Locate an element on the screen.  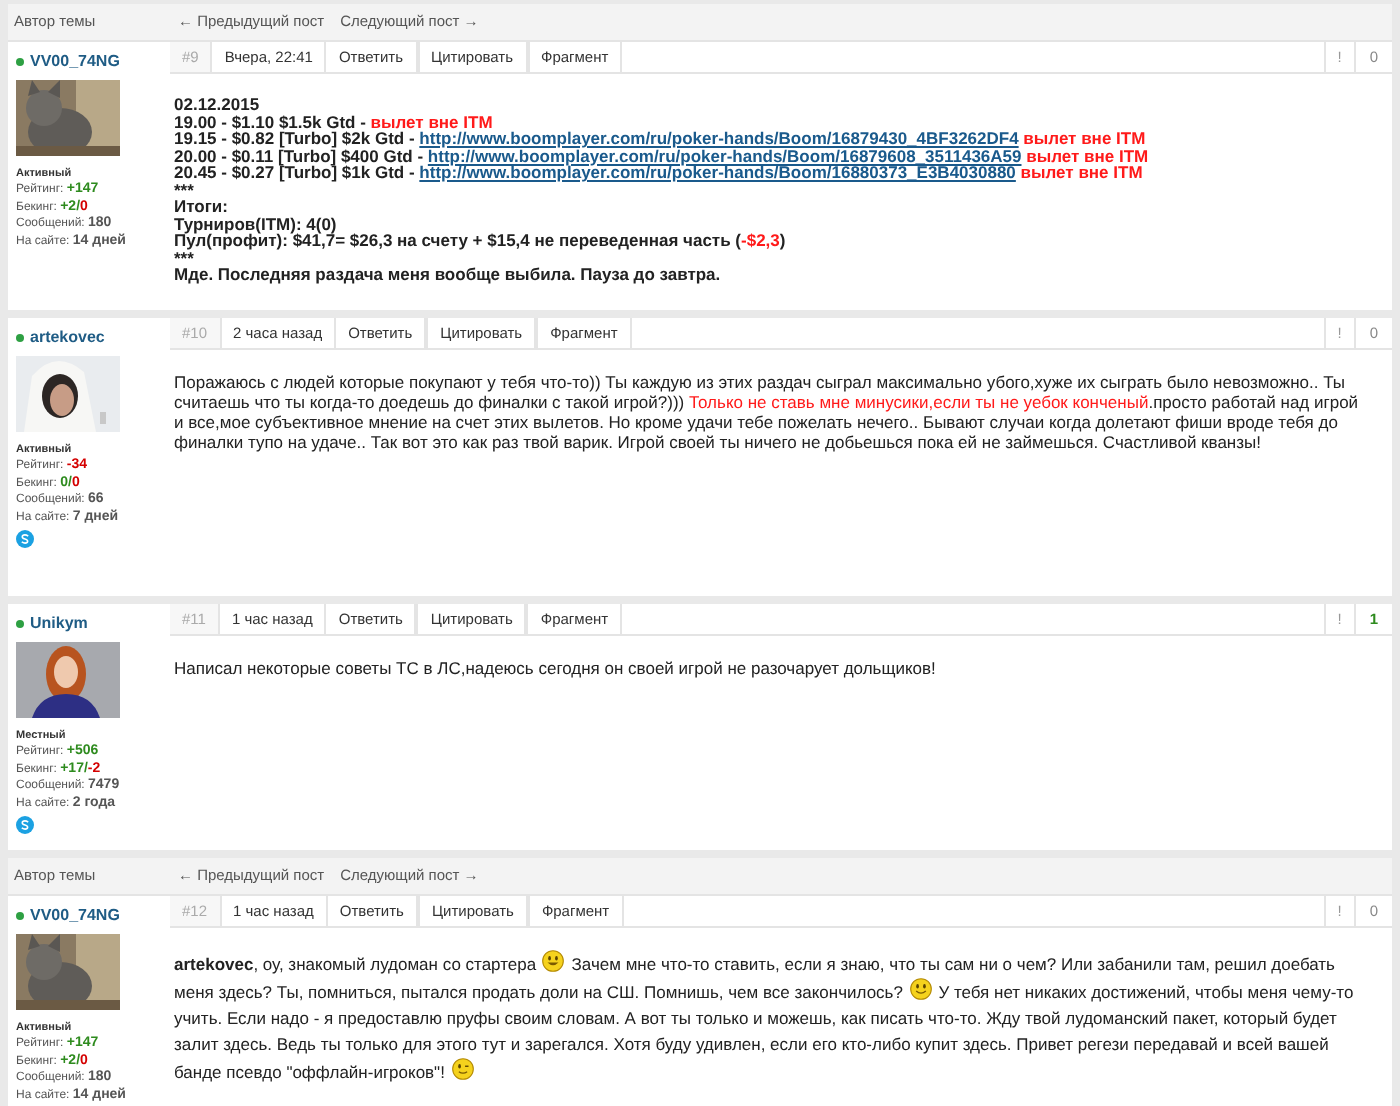
post-text: 20.00 - $0.11 [Turbo] $400 Gtd - http://www.boomplayer.com/ru/poker-hands/Boom/16879608_3511436A59 вылет вне ITM is located at coordinates (662, 155).